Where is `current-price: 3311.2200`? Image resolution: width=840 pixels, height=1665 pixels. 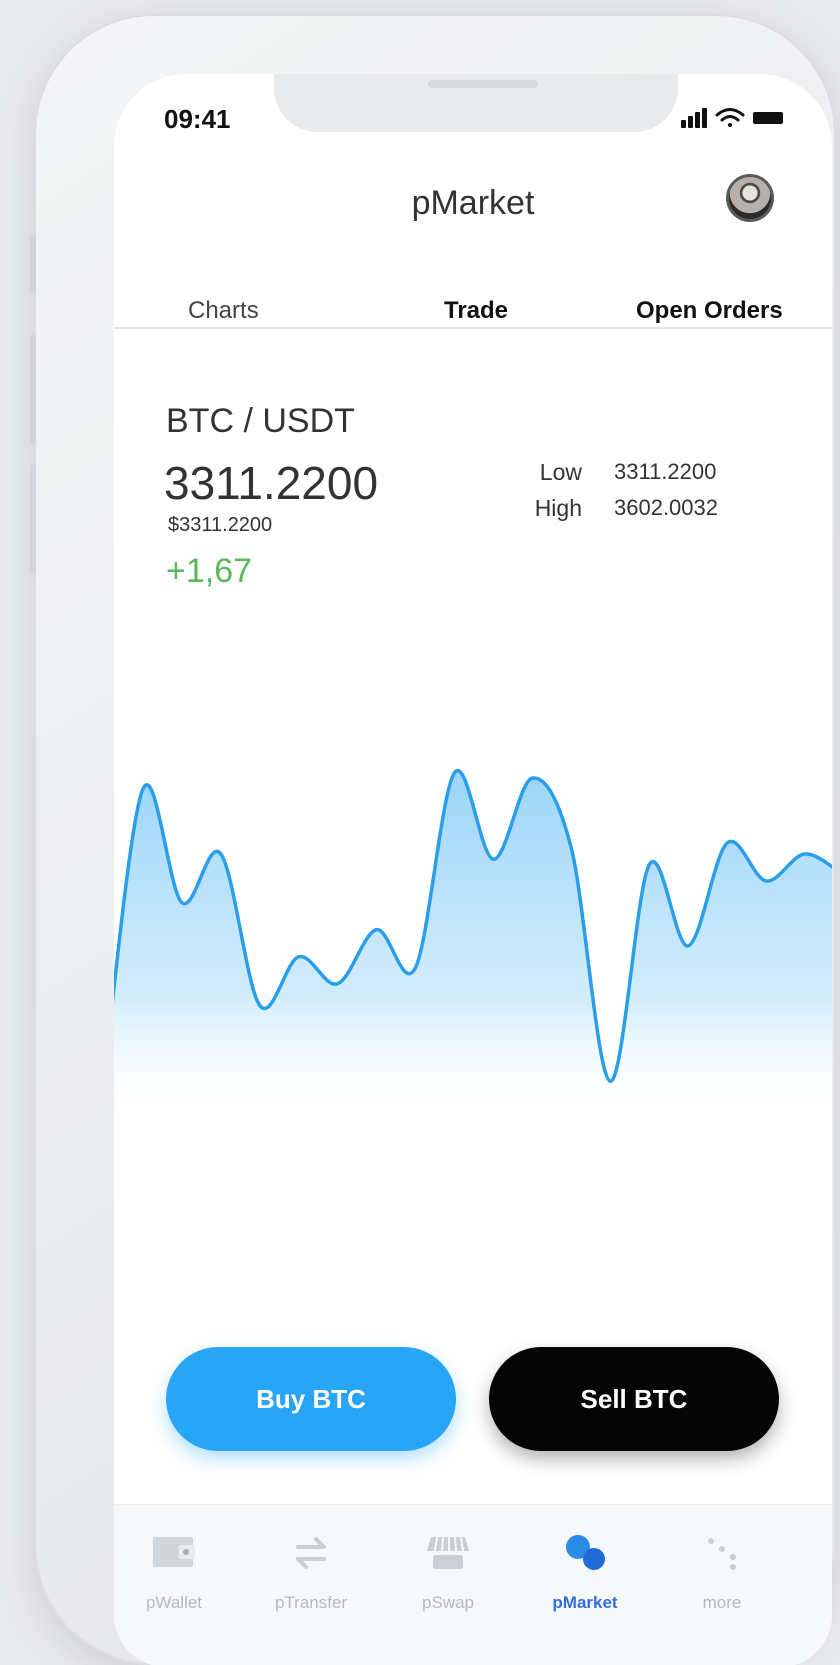
current-price: 3311.2200 is located at coordinates (271, 483).